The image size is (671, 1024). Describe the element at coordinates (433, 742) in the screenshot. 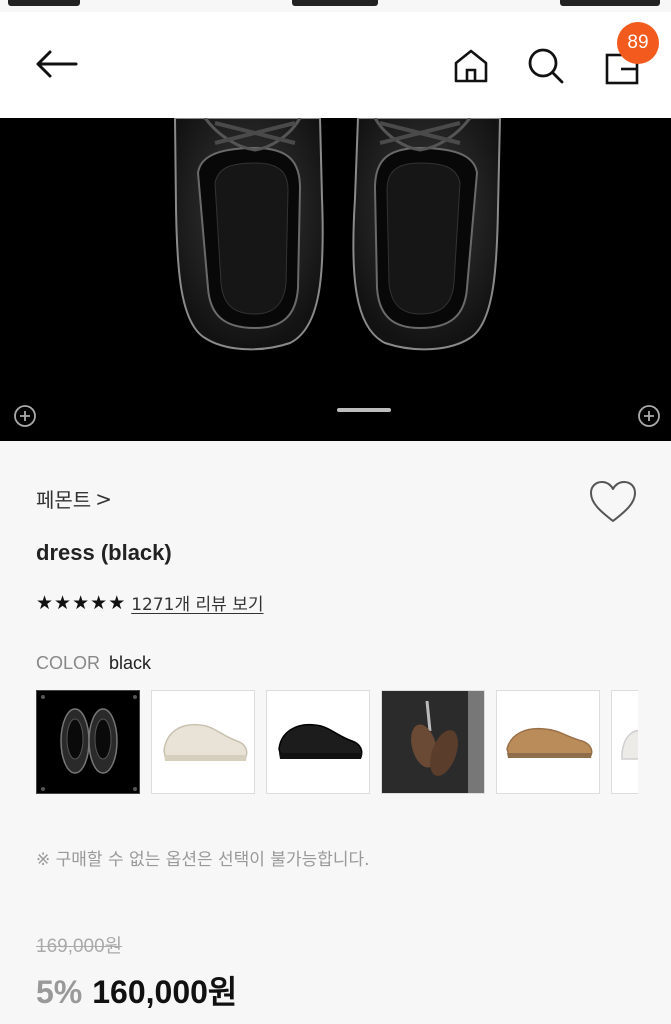

I see `color-option-brown-suede` at that location.